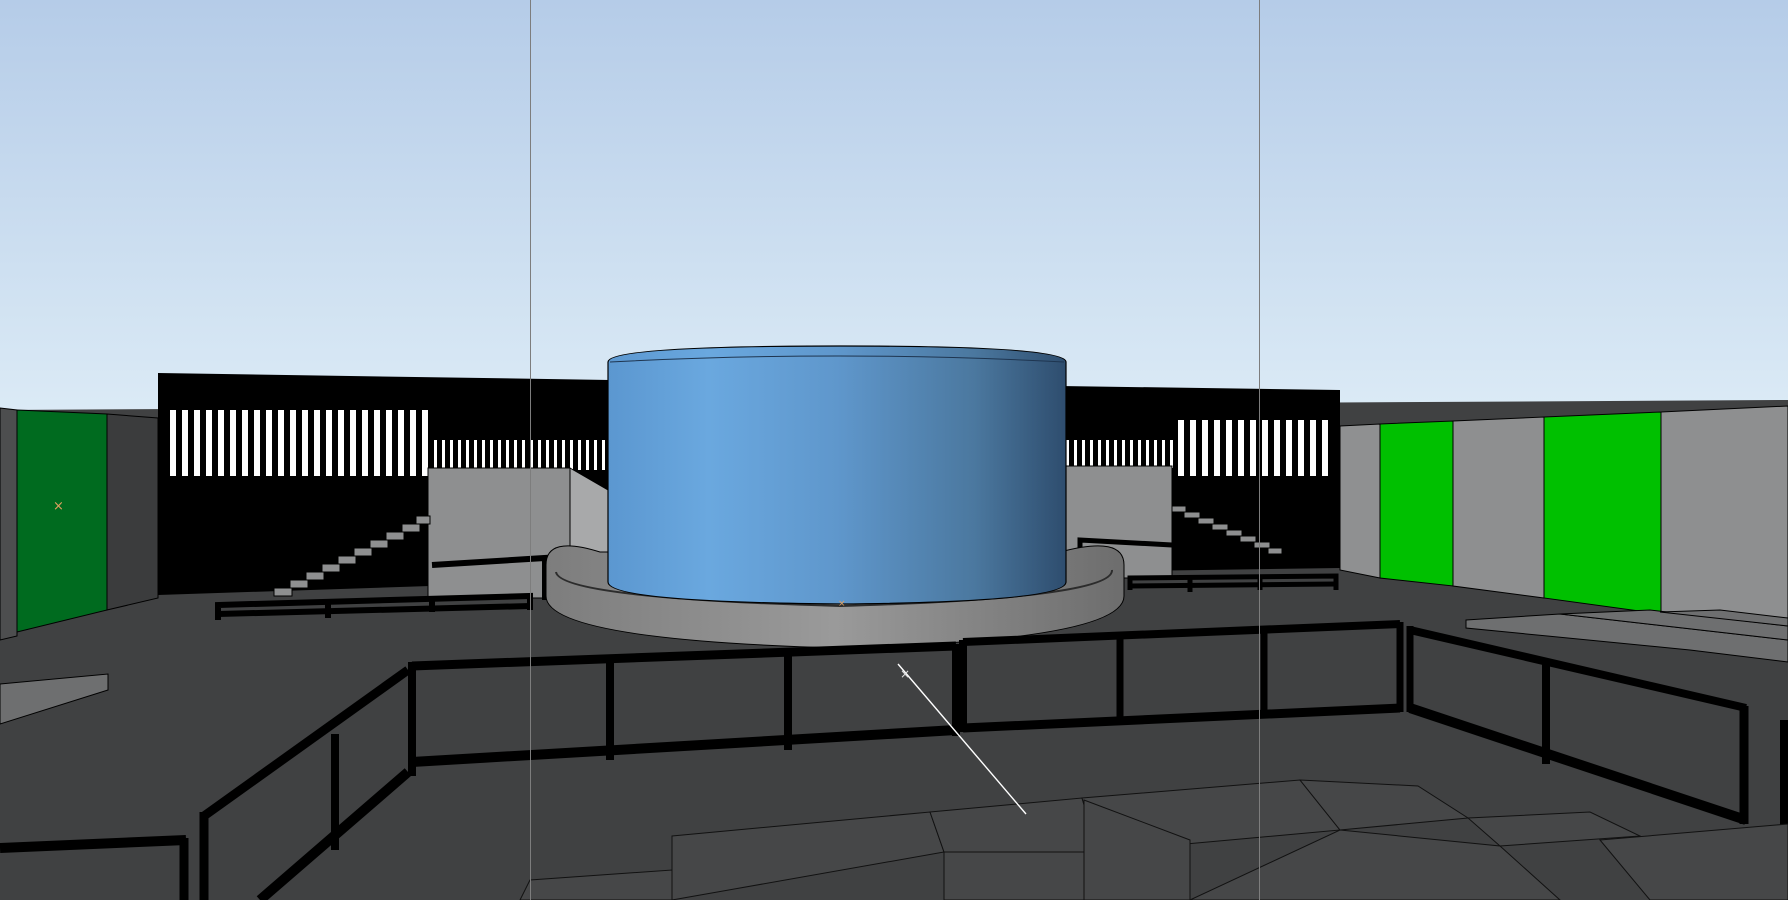 Image resolution: width=1788 pixels, height=900 pixels. Describe the element at coordinates (905, 674) in the screenshot. I see `section-cursor-icon: ×` at that location.